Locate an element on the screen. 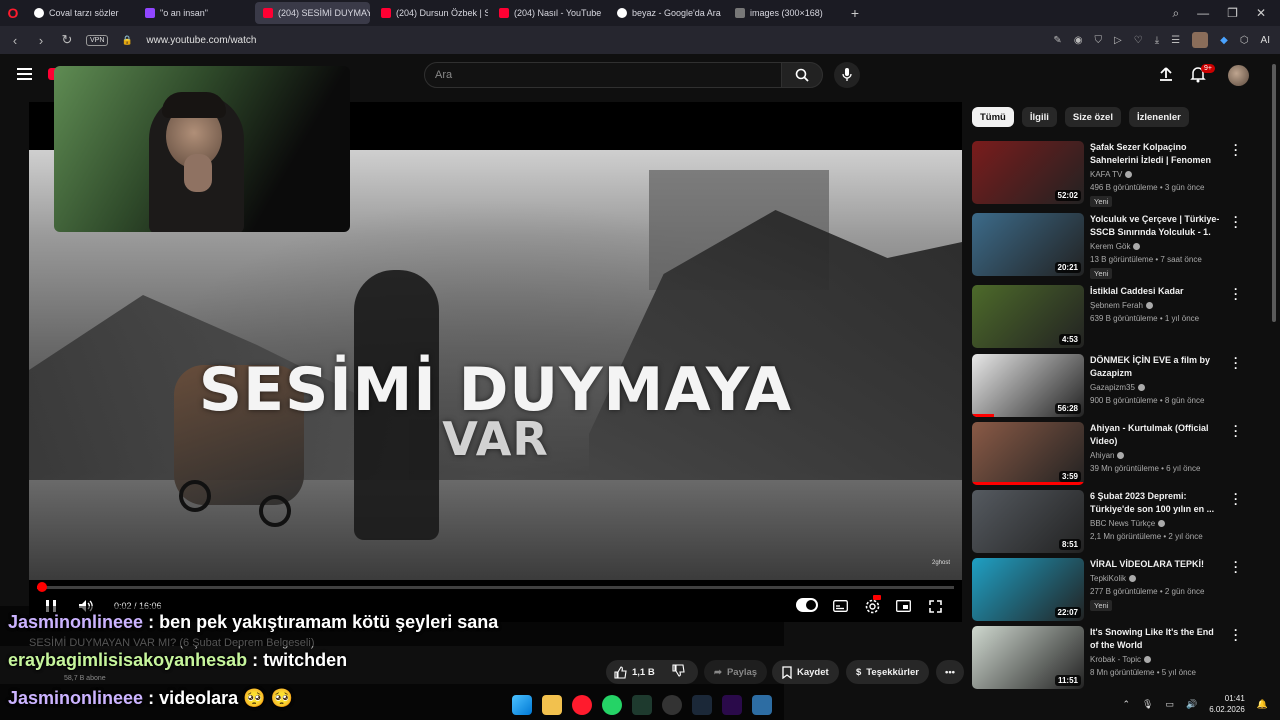 This screenshot has width=1280, height=720. chip-3: İzlenenler is located at coordinates (1158, 117).